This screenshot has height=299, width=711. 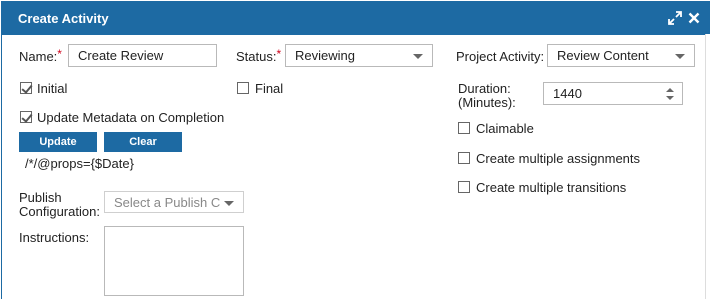 What do you see at coordinates (142, 55) in the screenshot?
I see `name-input: Create Review` at bounding box center [142, 55].